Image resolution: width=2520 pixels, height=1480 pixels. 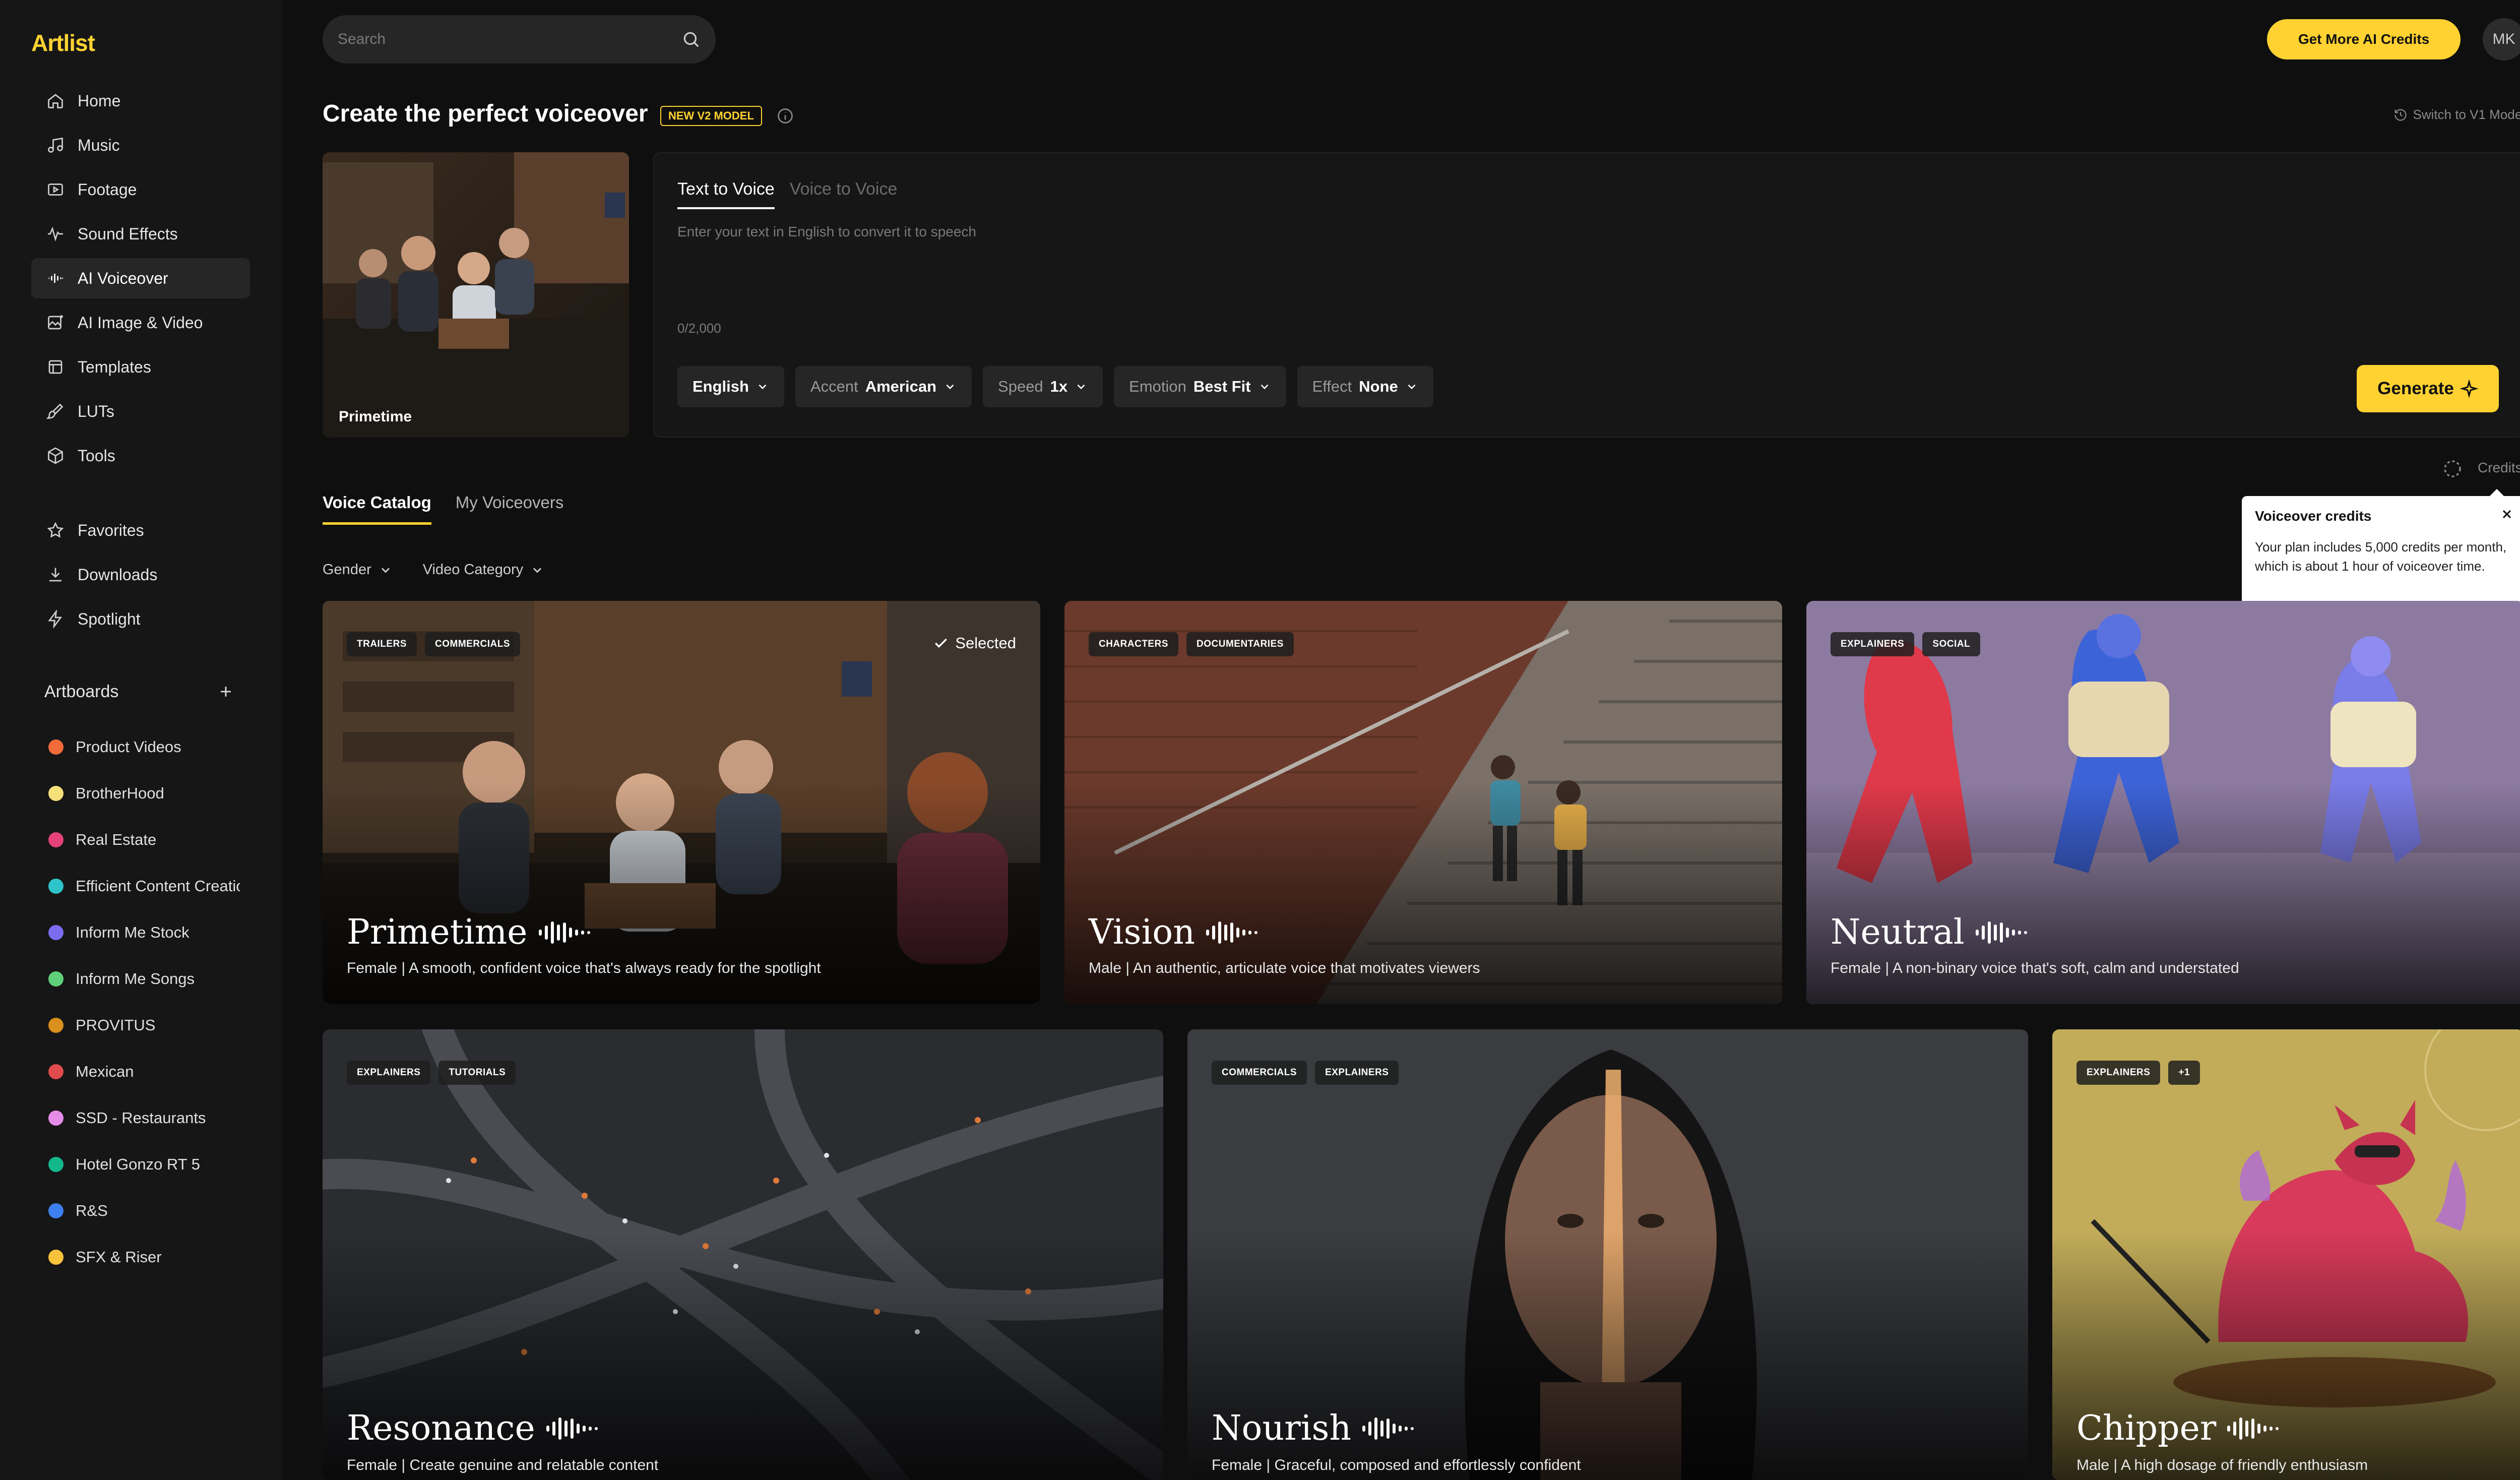 I want to click on tag: TRAILERS, so click(x=382, y=644).